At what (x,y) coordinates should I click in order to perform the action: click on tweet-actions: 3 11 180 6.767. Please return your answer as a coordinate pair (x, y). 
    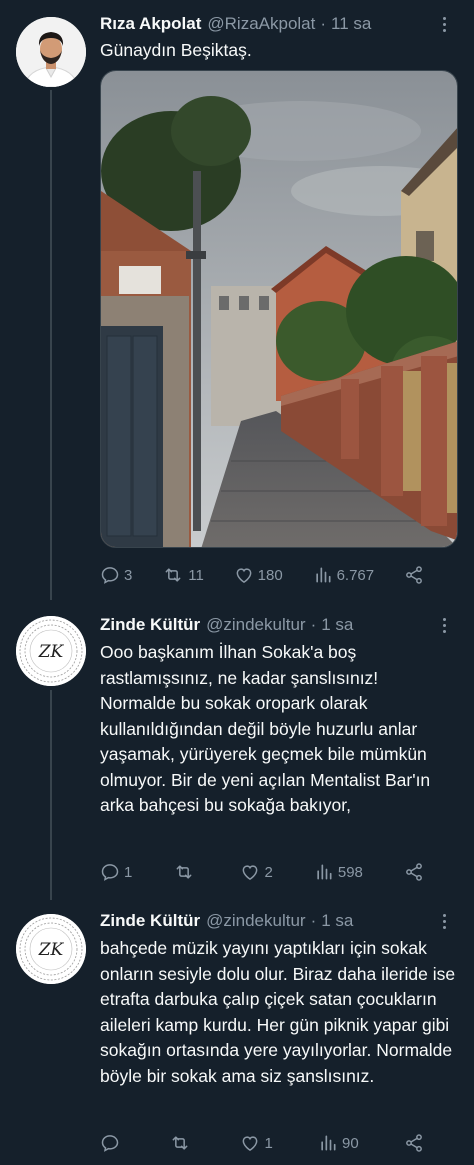
    Looking at the image, I should click on (262, 575).